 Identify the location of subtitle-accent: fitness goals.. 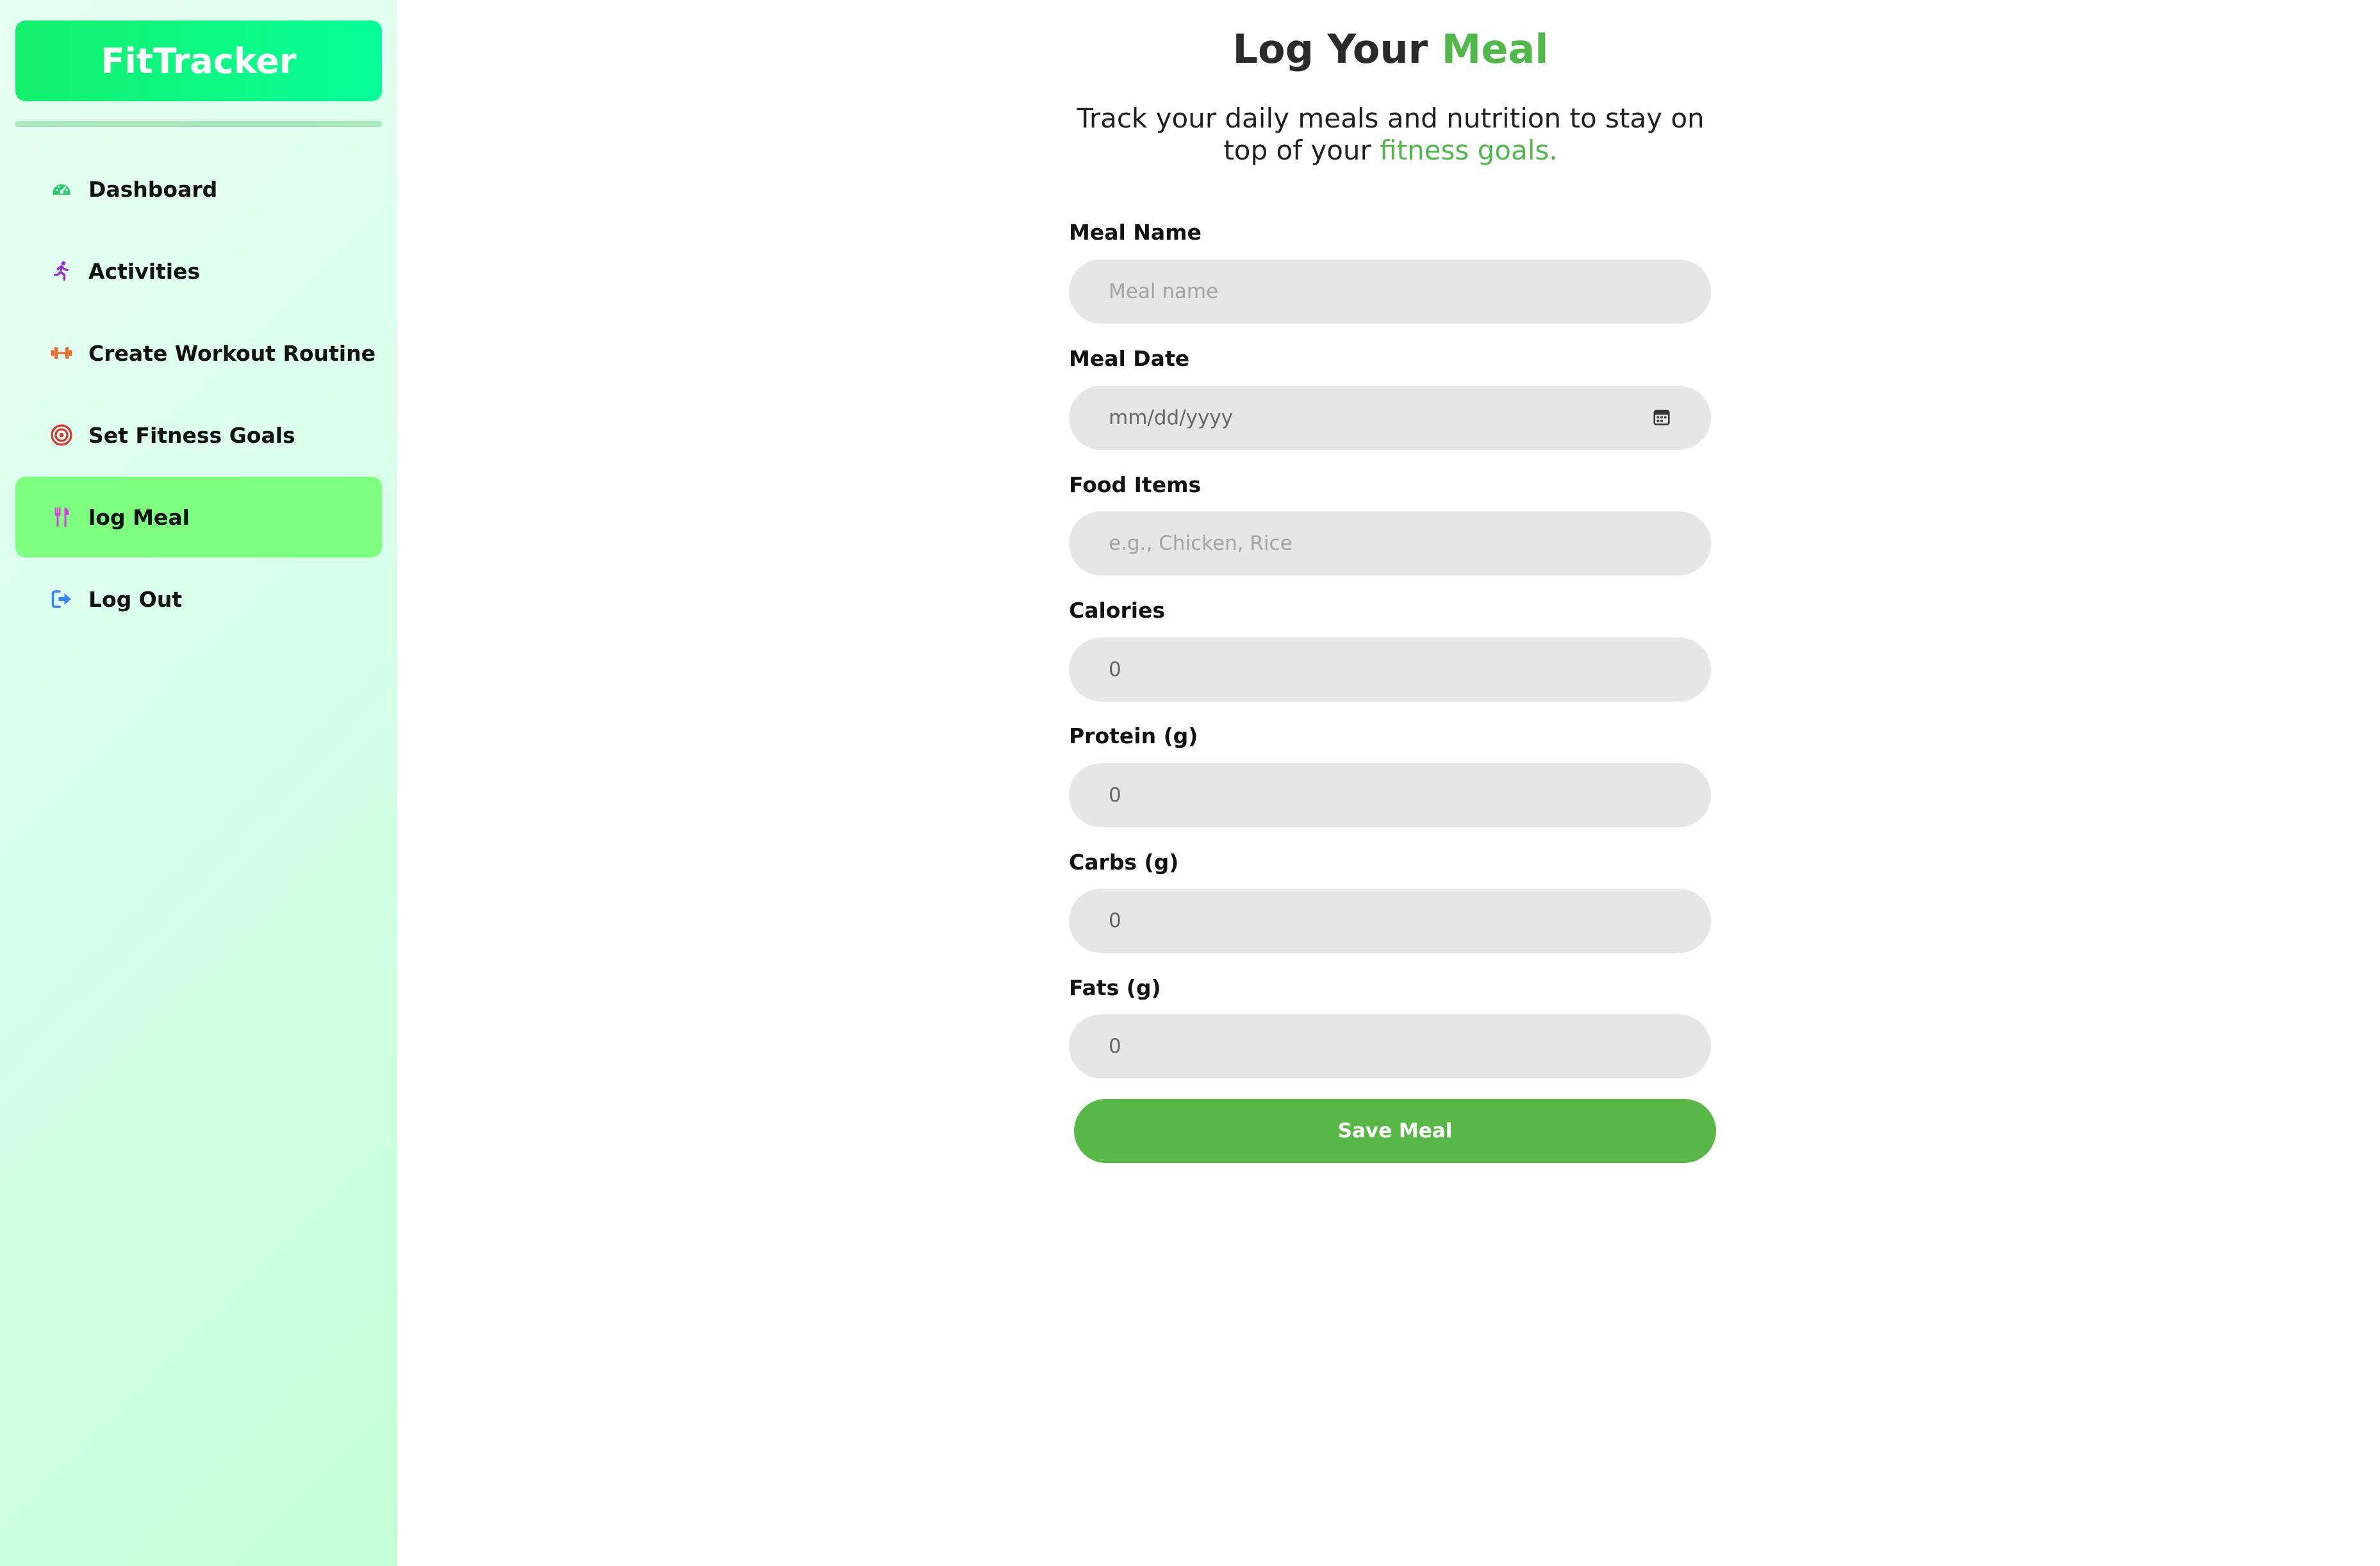
(1469, 150).